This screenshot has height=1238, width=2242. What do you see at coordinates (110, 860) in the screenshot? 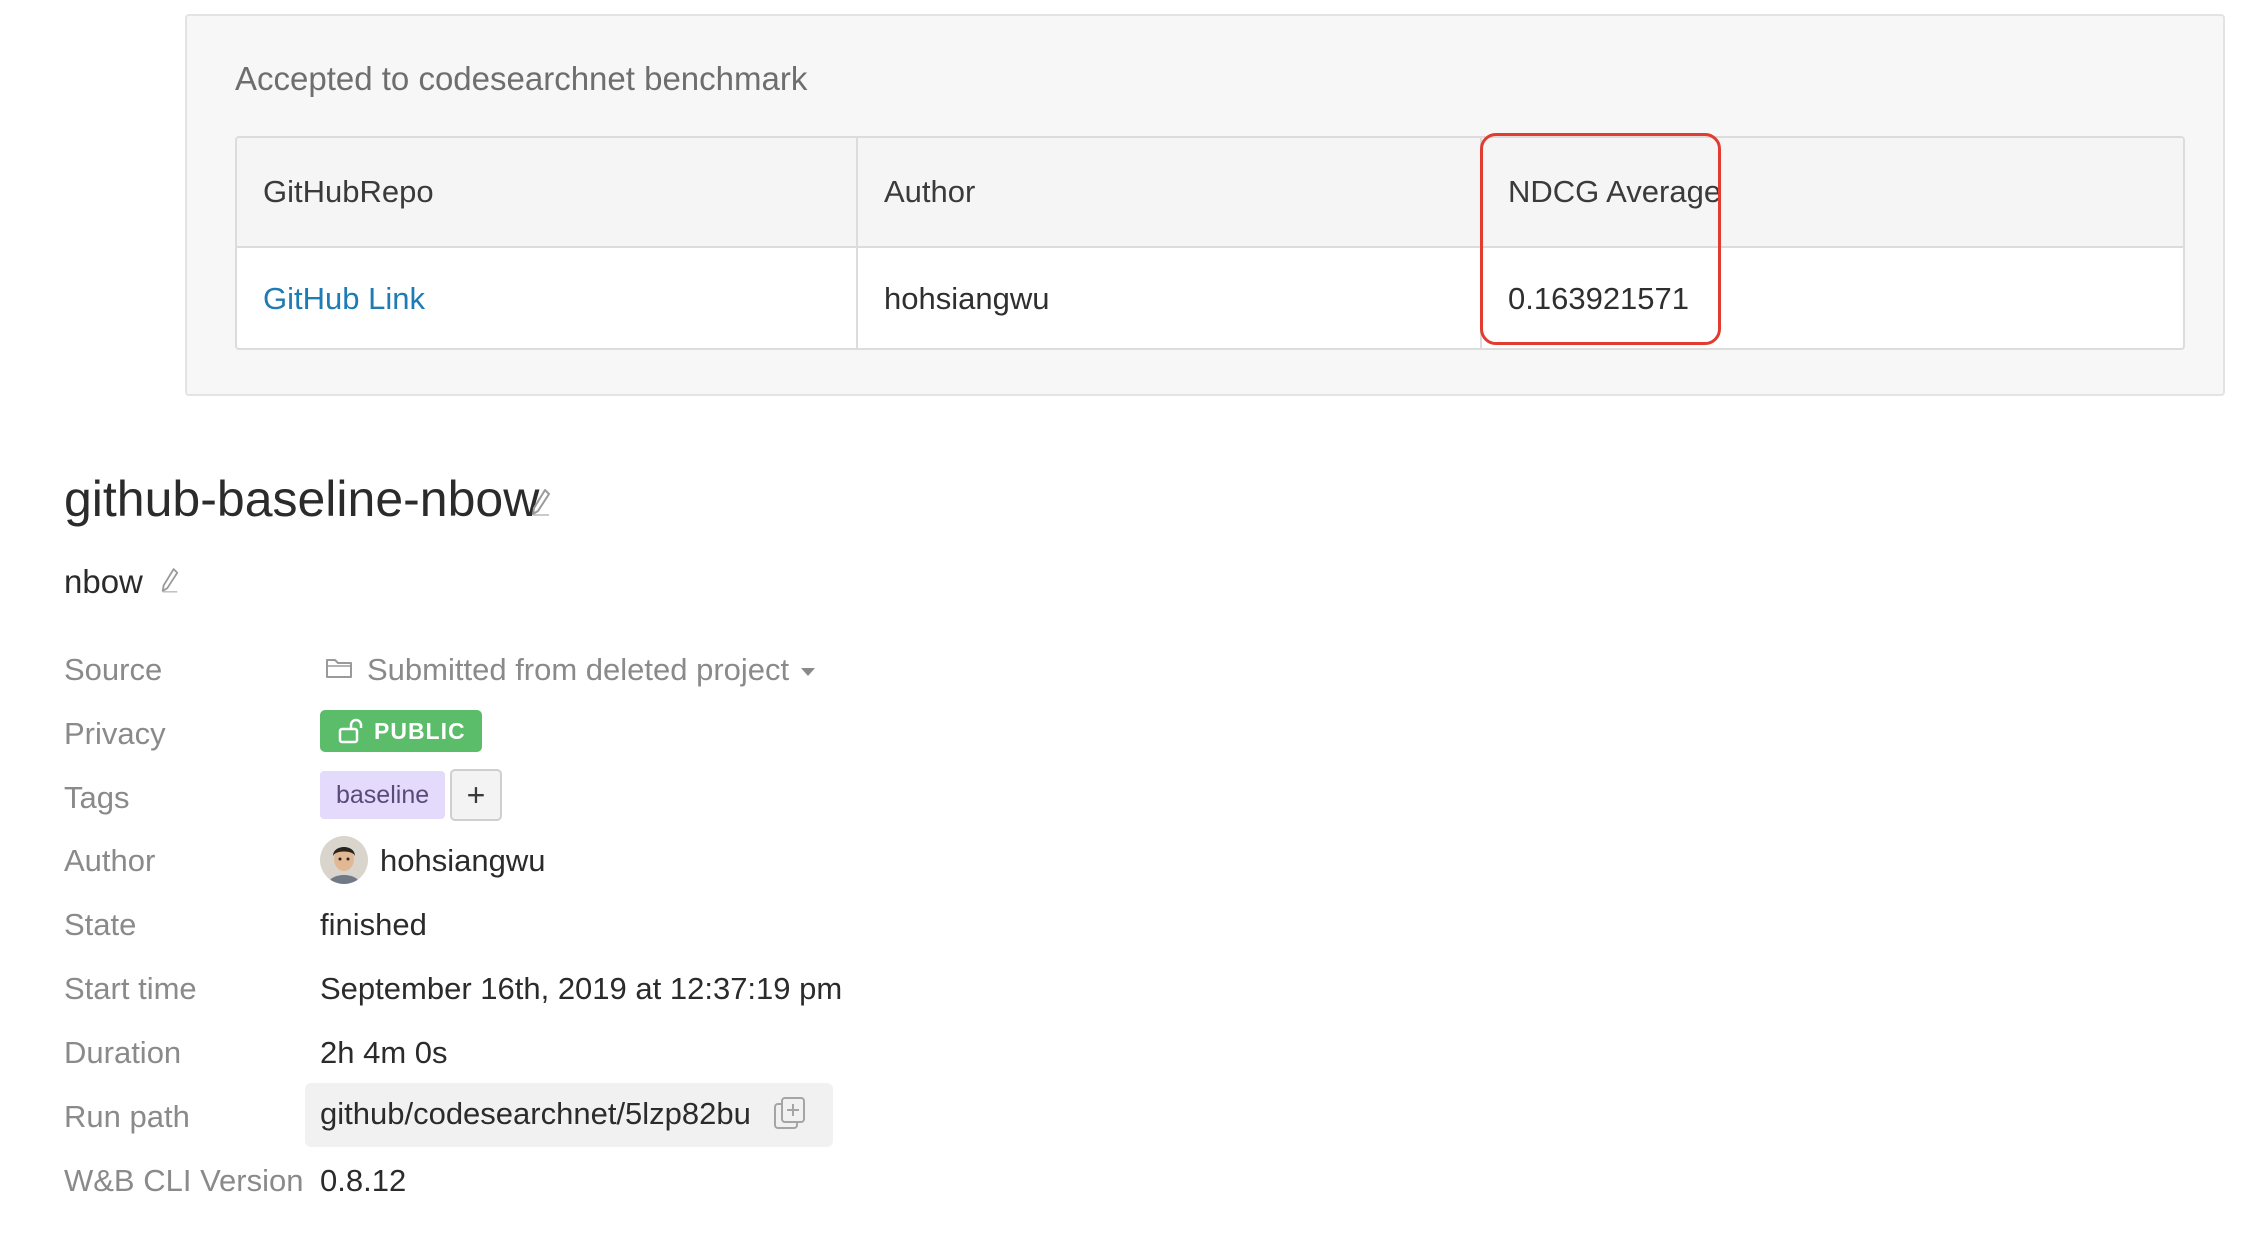
I see `author-label: Author` at bounding box center [110, 860].